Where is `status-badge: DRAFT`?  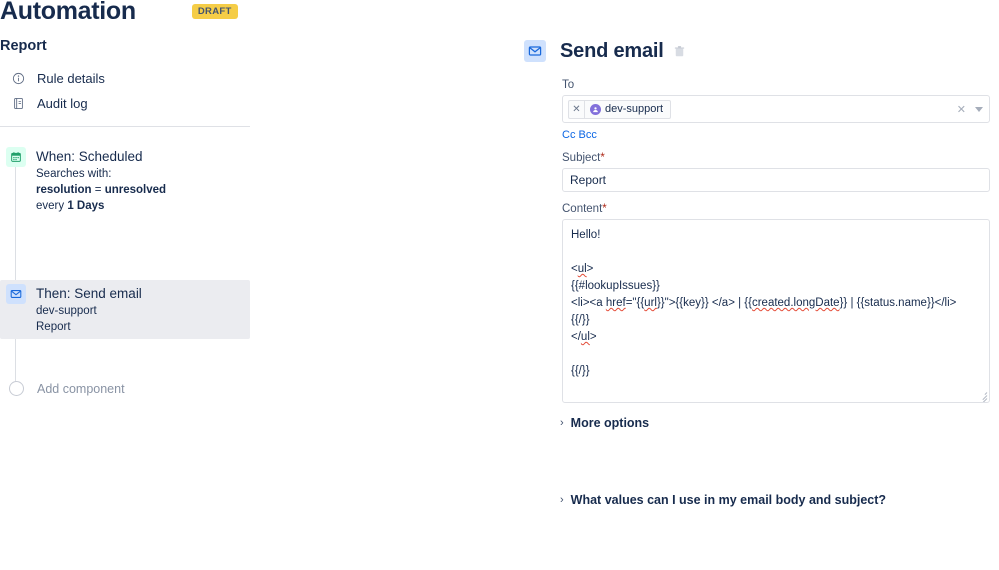 status-badge: DRAFT is located at coordinates (214, 11).